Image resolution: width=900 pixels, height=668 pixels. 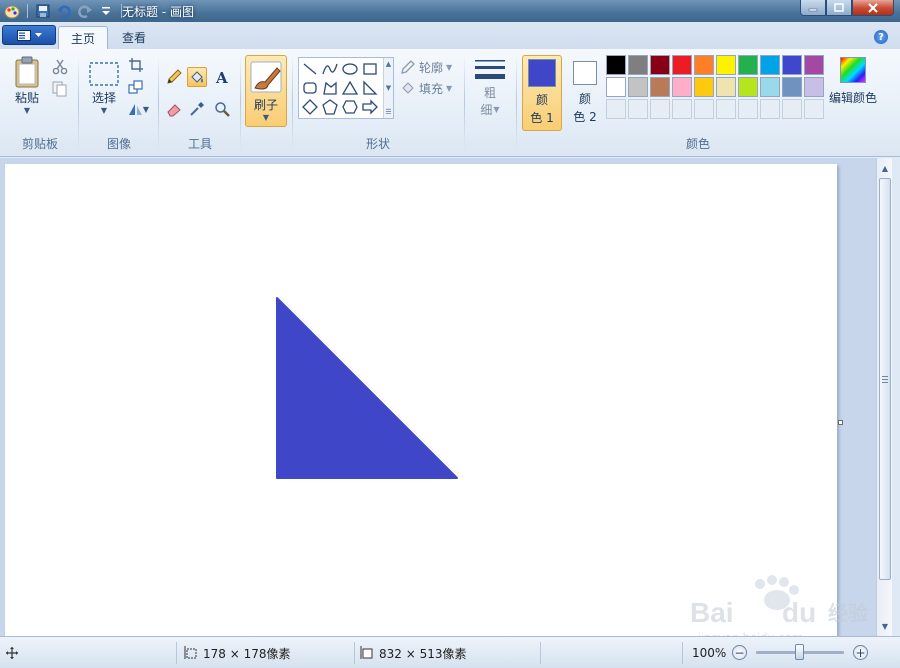 I want to click on shape-line, so click(x=310, y=69).